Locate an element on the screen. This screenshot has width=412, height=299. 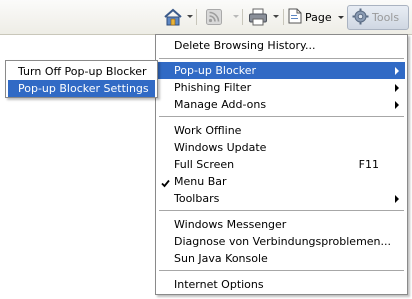
page-menu-label: Page is located at coordinates (318, 17).